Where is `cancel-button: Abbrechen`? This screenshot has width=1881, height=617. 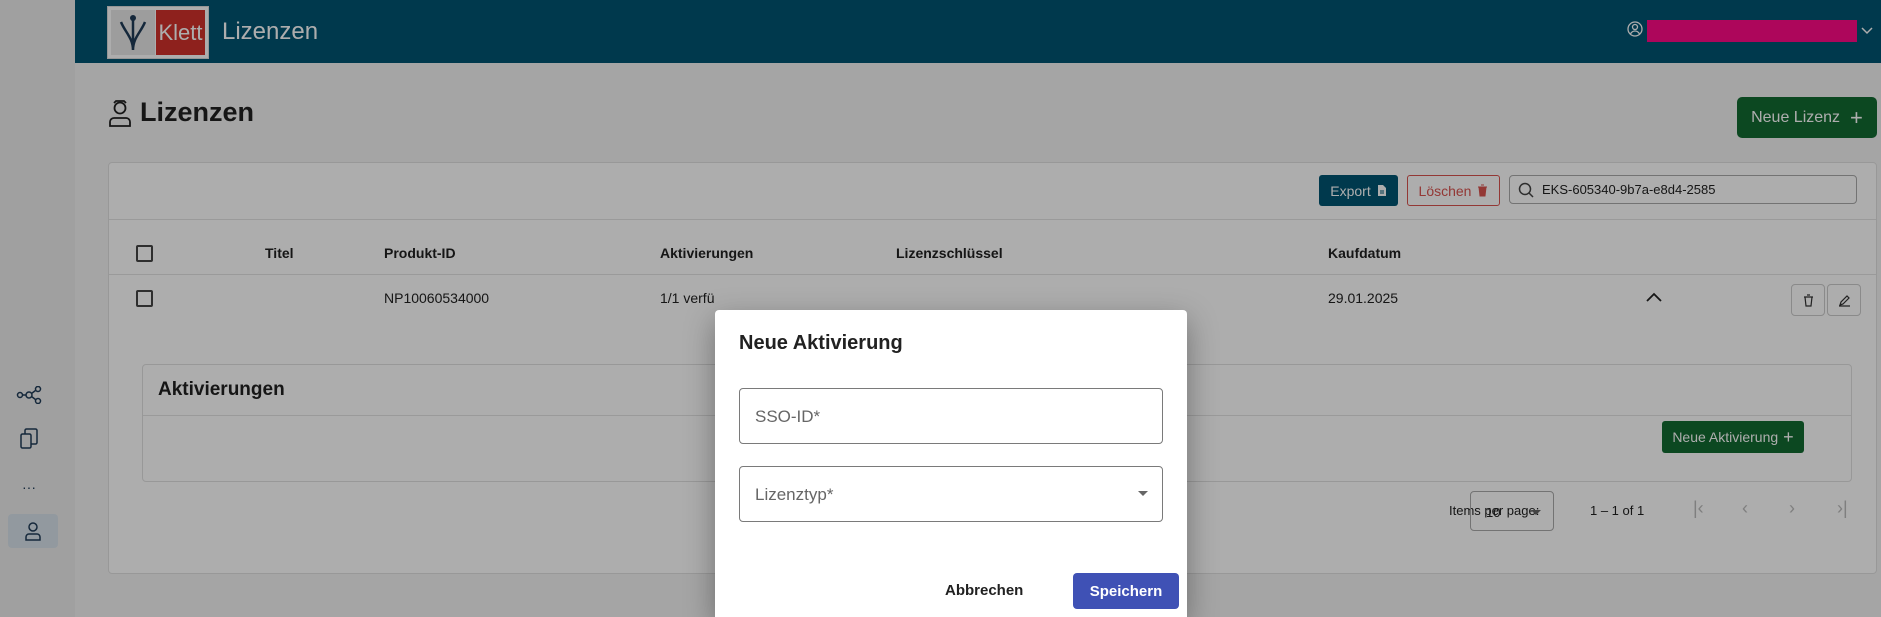
cancel-button: Abbrechen is located at coordinates (984, 590).